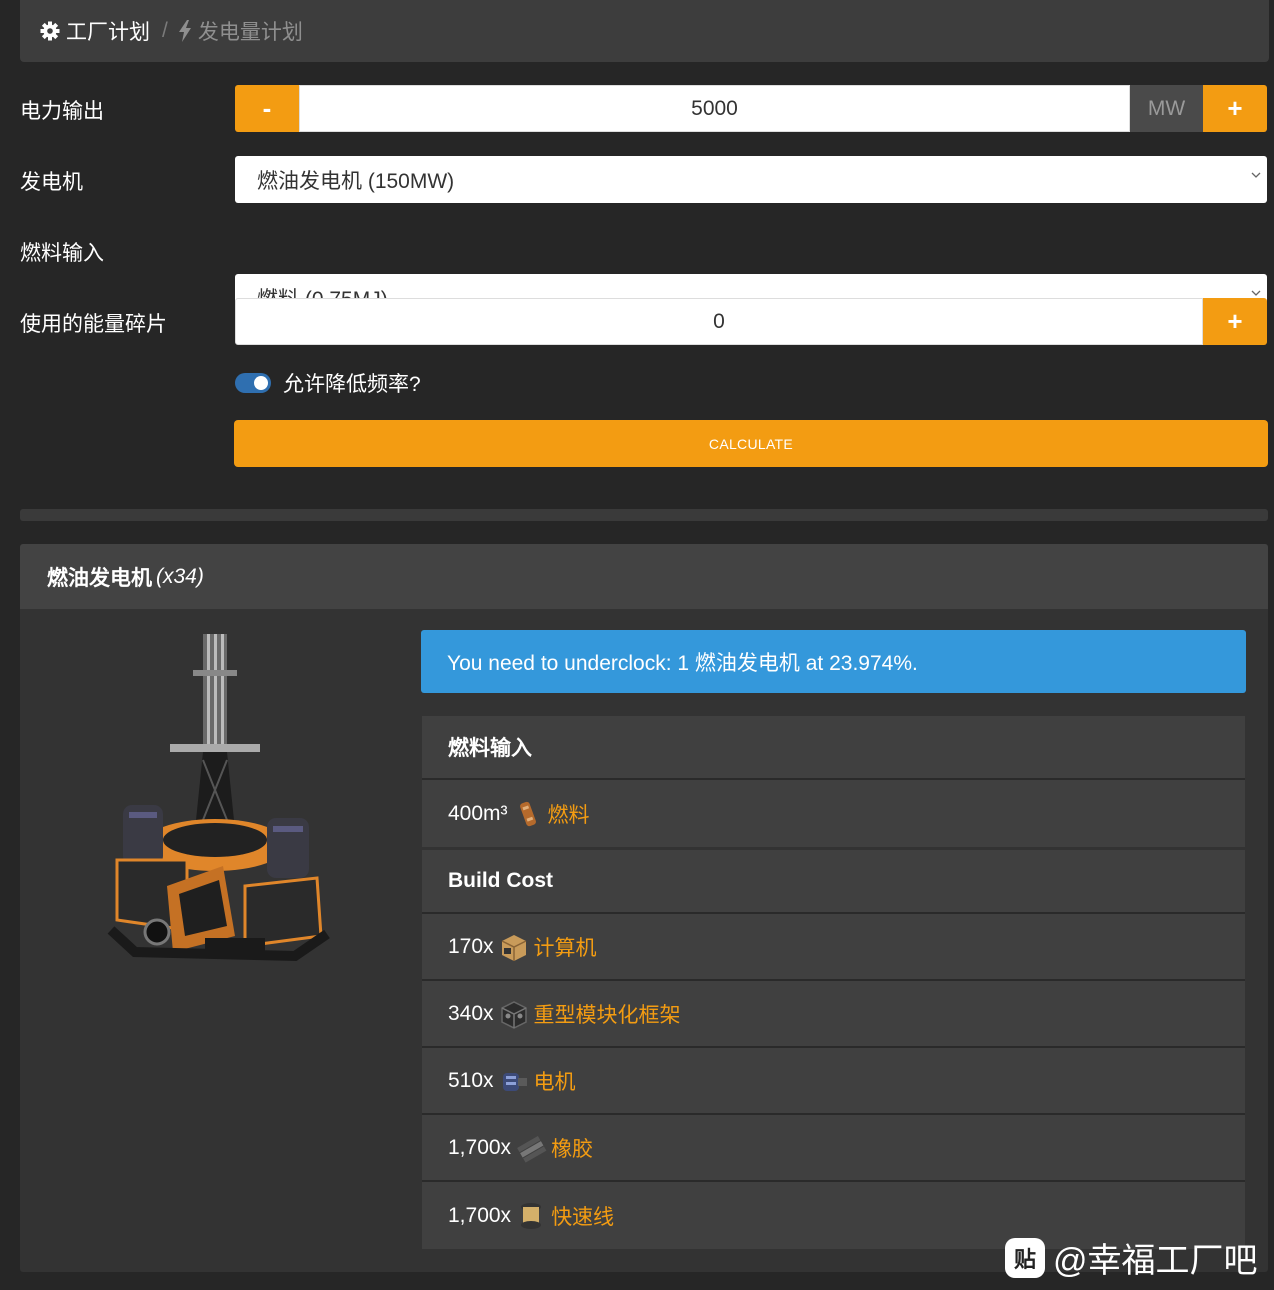  What do you see at coordinates (253, 383) in the screenshot?
I see `underclock-toggle` at bounding box center [253, 383].